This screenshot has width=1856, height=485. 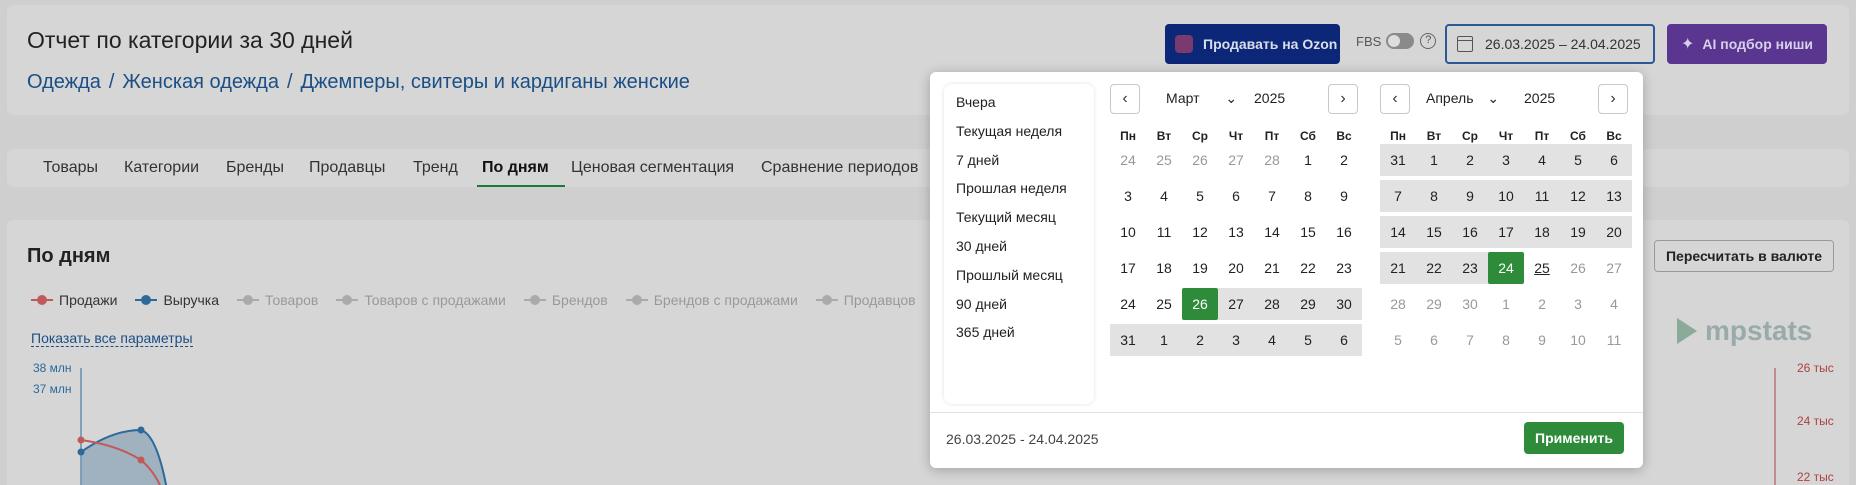 What do you see at coordinates (1236, 304) in the screenshot?
I see `calendar-day: 27` at bounding box center [1236, 304].